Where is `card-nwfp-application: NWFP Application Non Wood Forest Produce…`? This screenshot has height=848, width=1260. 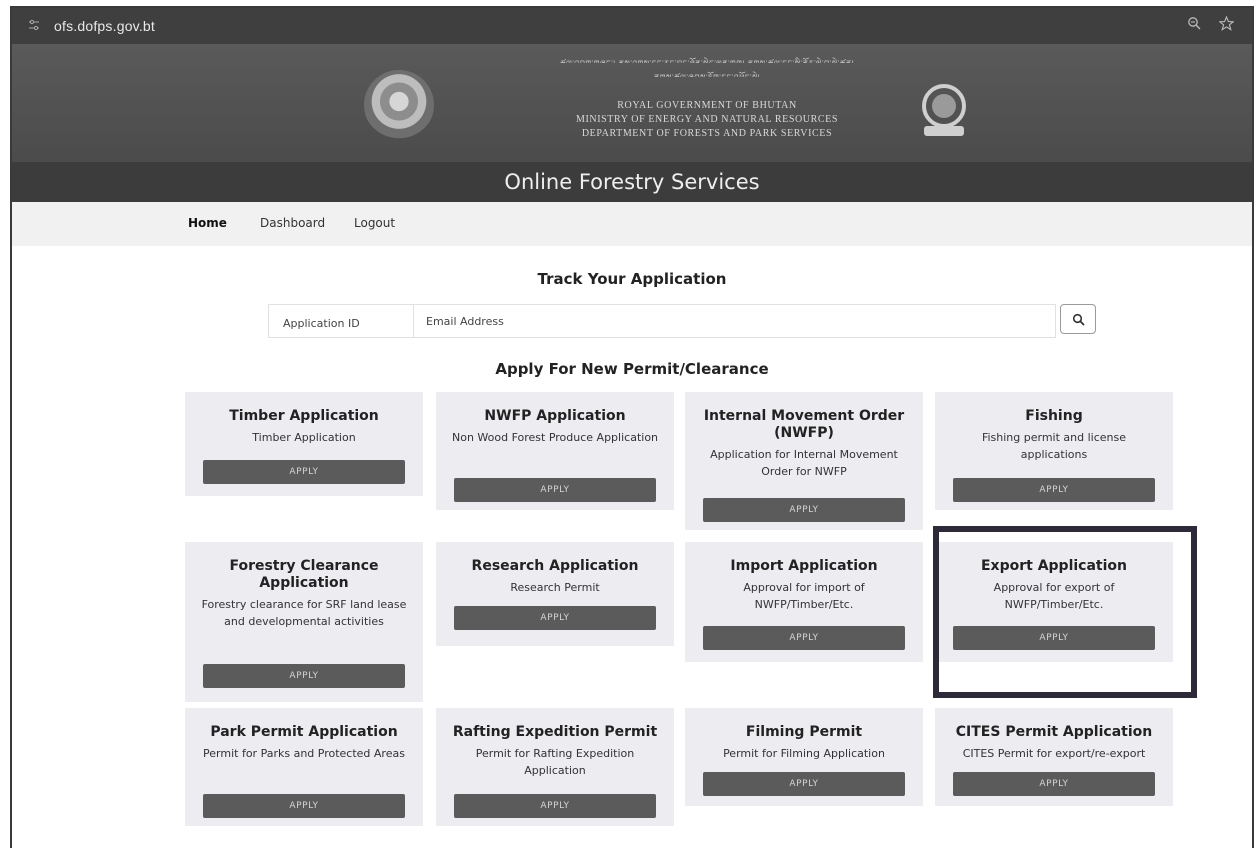 card-nwfp-application: NWFP Application Non Wood Forest Produce… is located at coordinates (555, 451).